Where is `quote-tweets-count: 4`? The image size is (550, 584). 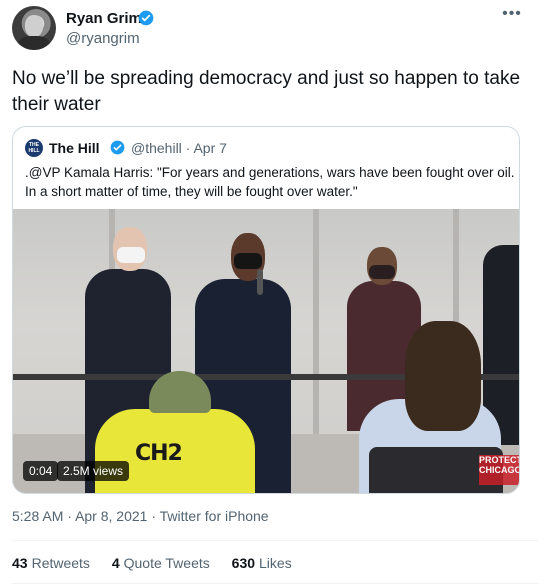 quote-tweets-count: 4 is located at coordinates (115, 563).